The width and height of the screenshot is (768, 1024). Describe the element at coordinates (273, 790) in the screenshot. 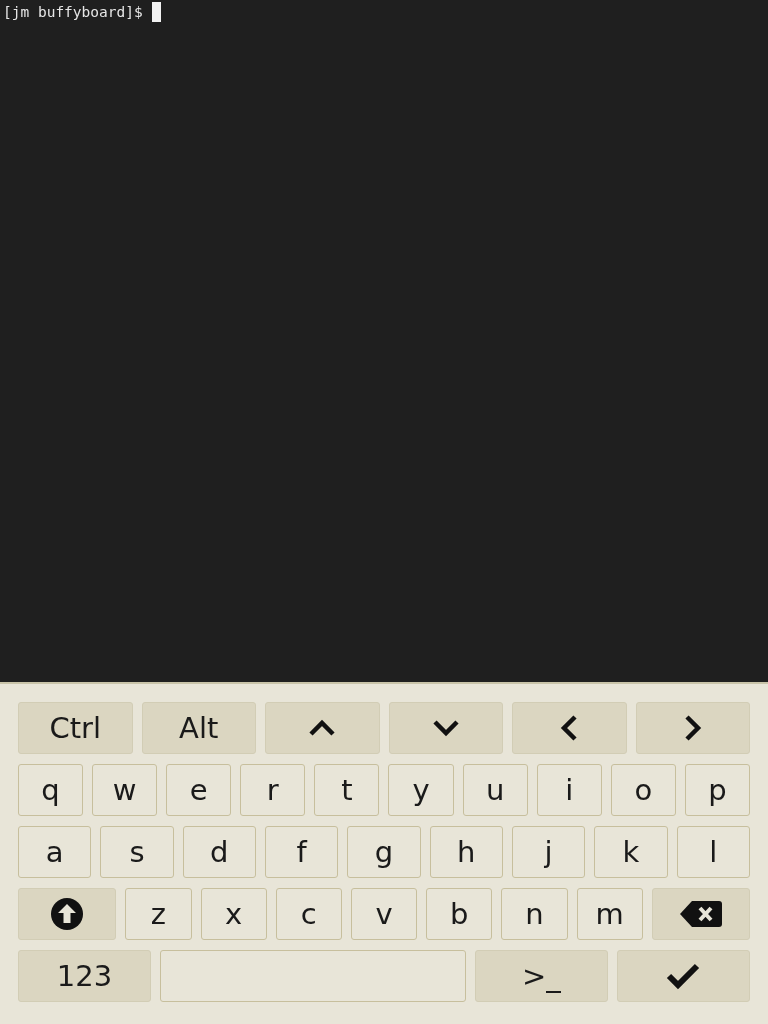

I see `letter-key: r` at that location.